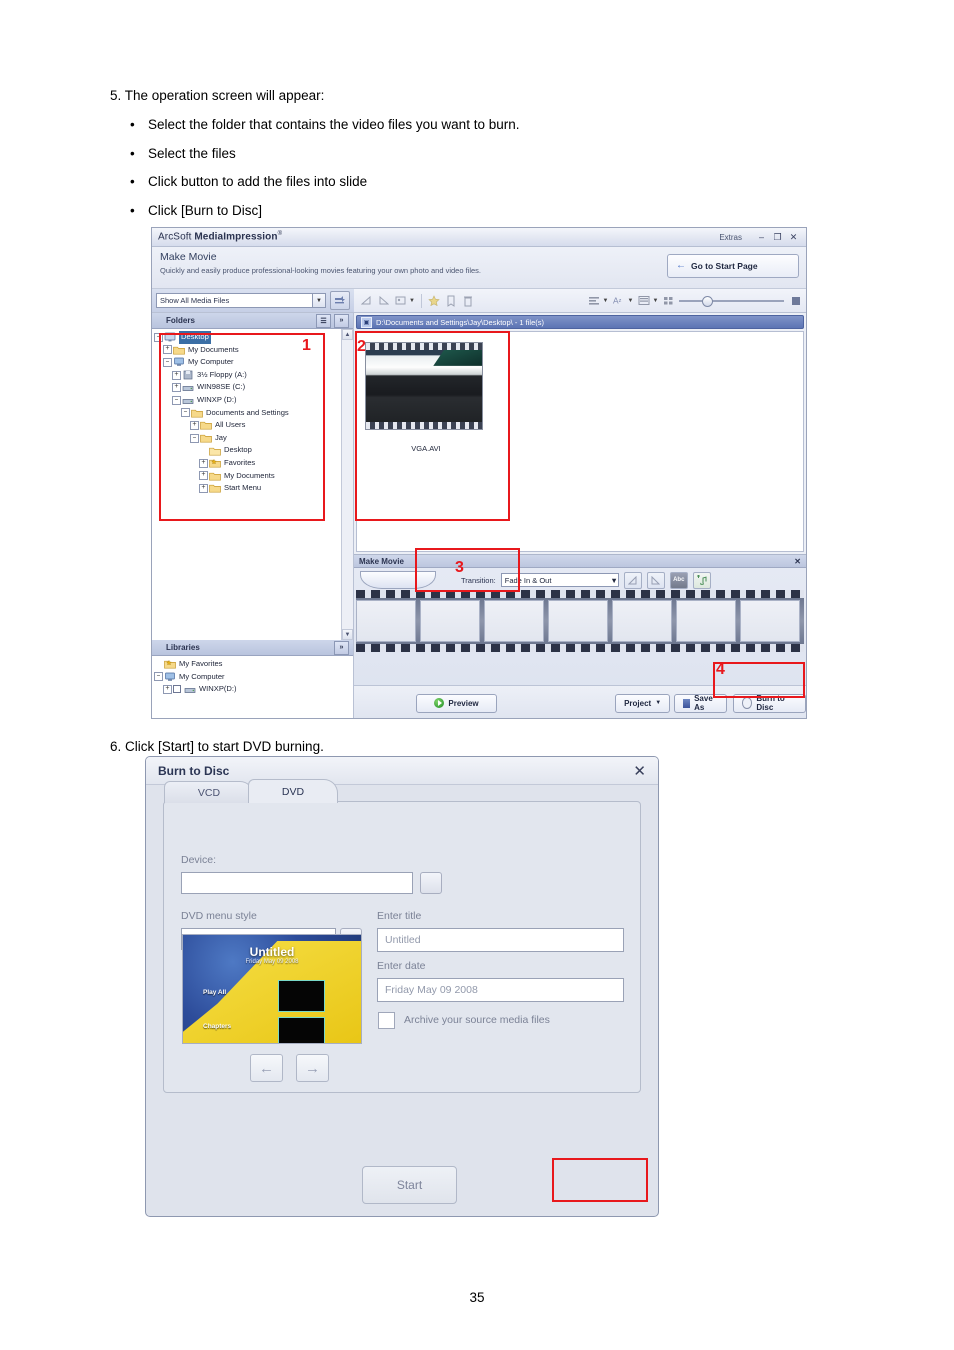  I want to click on maximize-button: ❐, so click(777, 237).